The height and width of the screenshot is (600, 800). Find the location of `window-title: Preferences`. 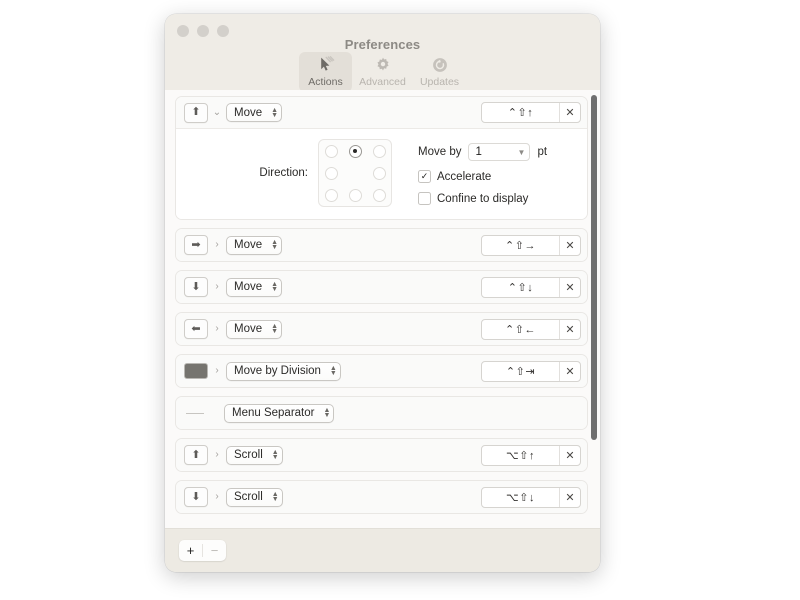

window-title: Preferences is located at coordinates (382, 44).